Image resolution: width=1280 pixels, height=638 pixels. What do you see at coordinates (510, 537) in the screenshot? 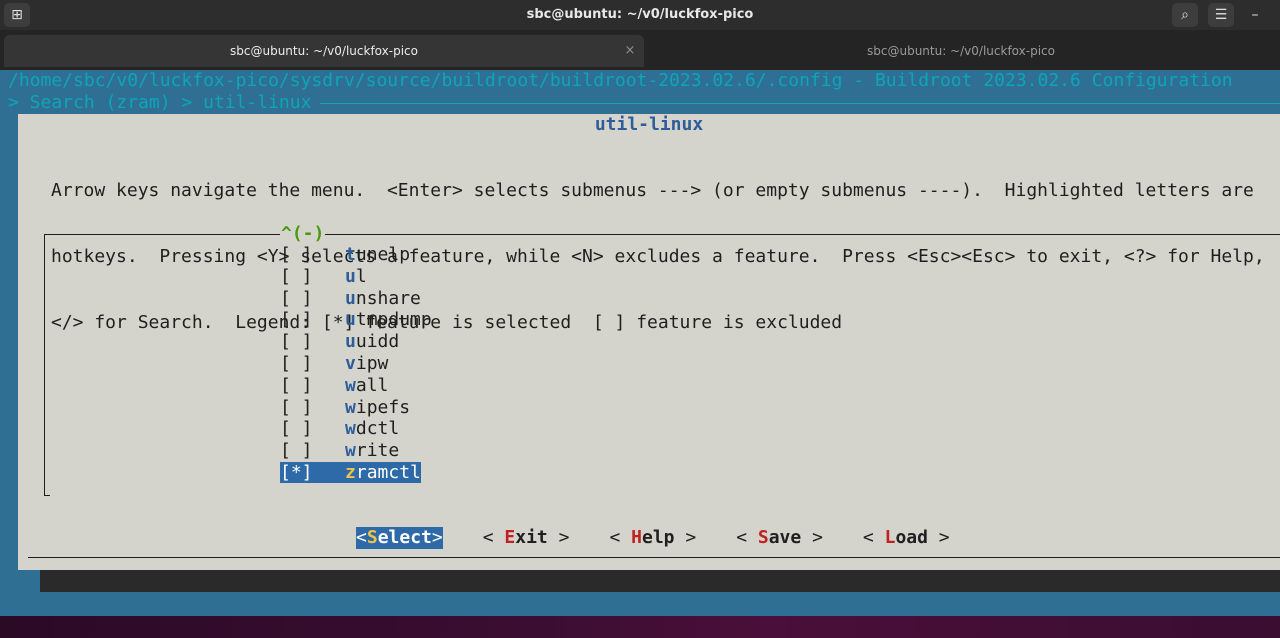
I see `hotkey-letter: E` at bounding box center [510, 537].